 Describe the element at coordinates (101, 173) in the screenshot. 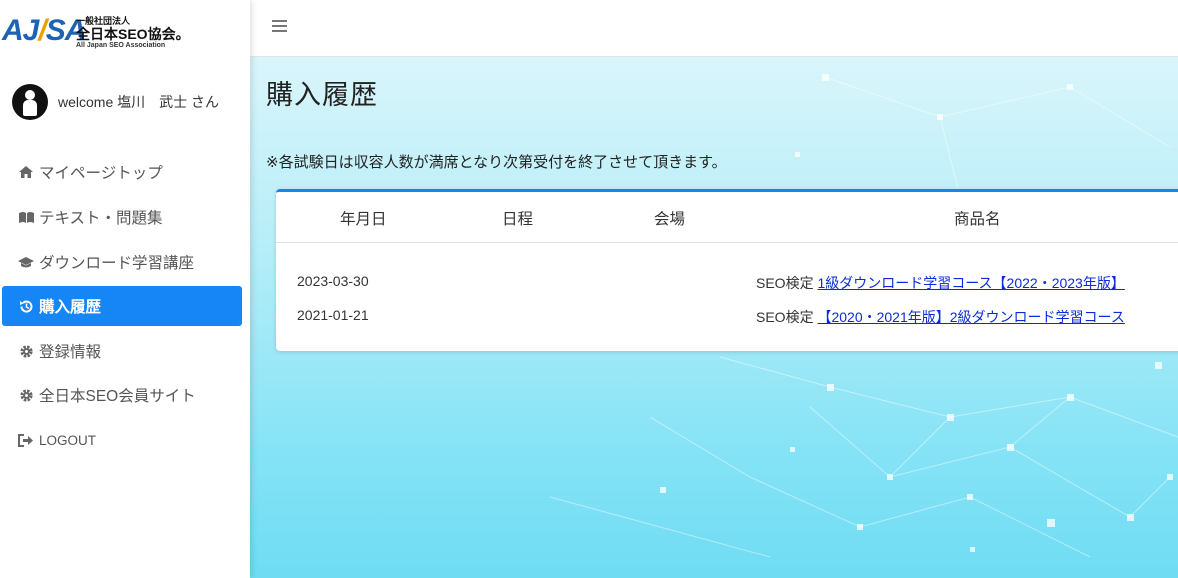

I see `sidebar-item-label: マイページトップ` at that location.